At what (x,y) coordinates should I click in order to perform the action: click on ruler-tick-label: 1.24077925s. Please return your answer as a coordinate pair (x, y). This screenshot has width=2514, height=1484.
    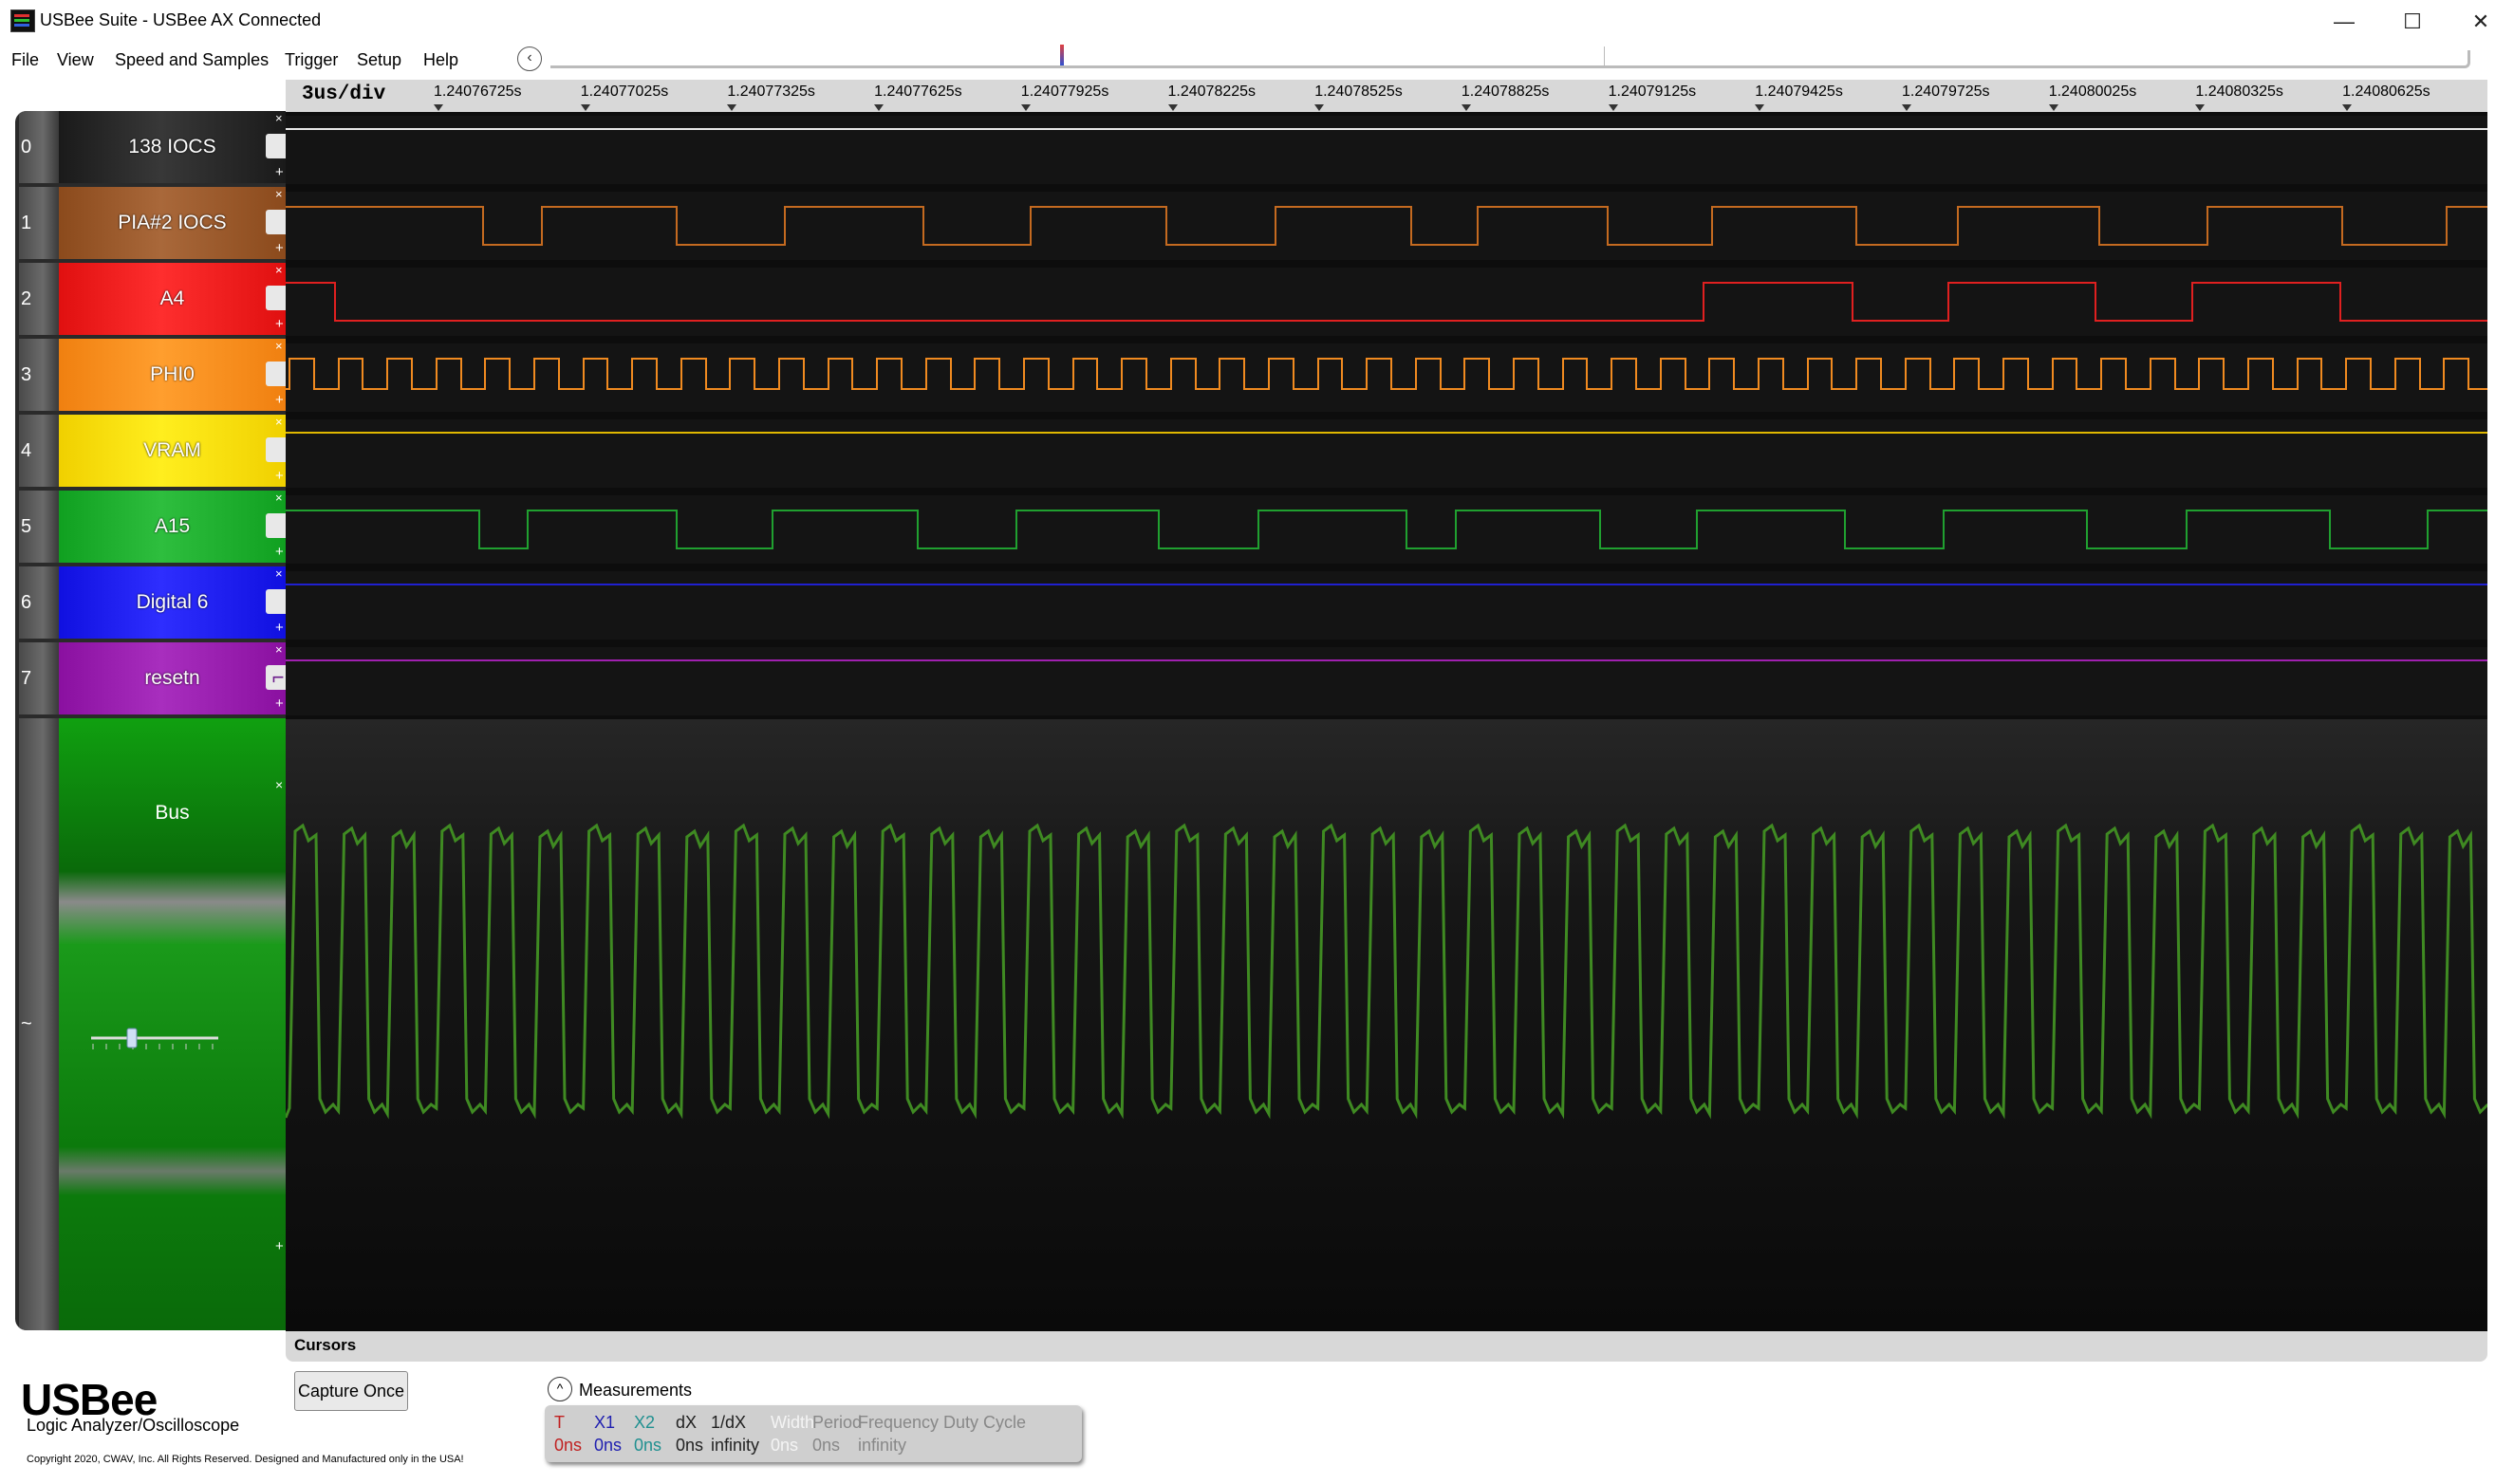
    Looking at the image, I should click on (1064, 91).